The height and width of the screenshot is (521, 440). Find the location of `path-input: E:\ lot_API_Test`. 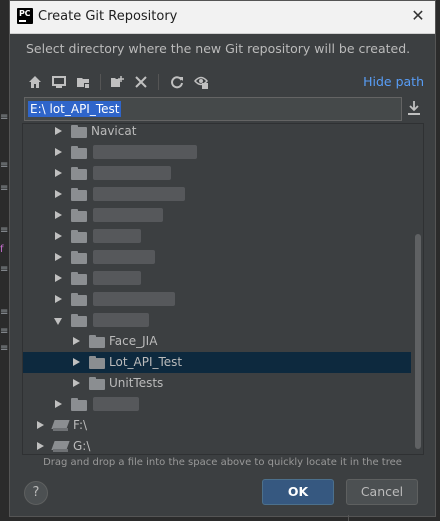

path-input: E:\ lot_API_Test is located at coordinates (213, 109).